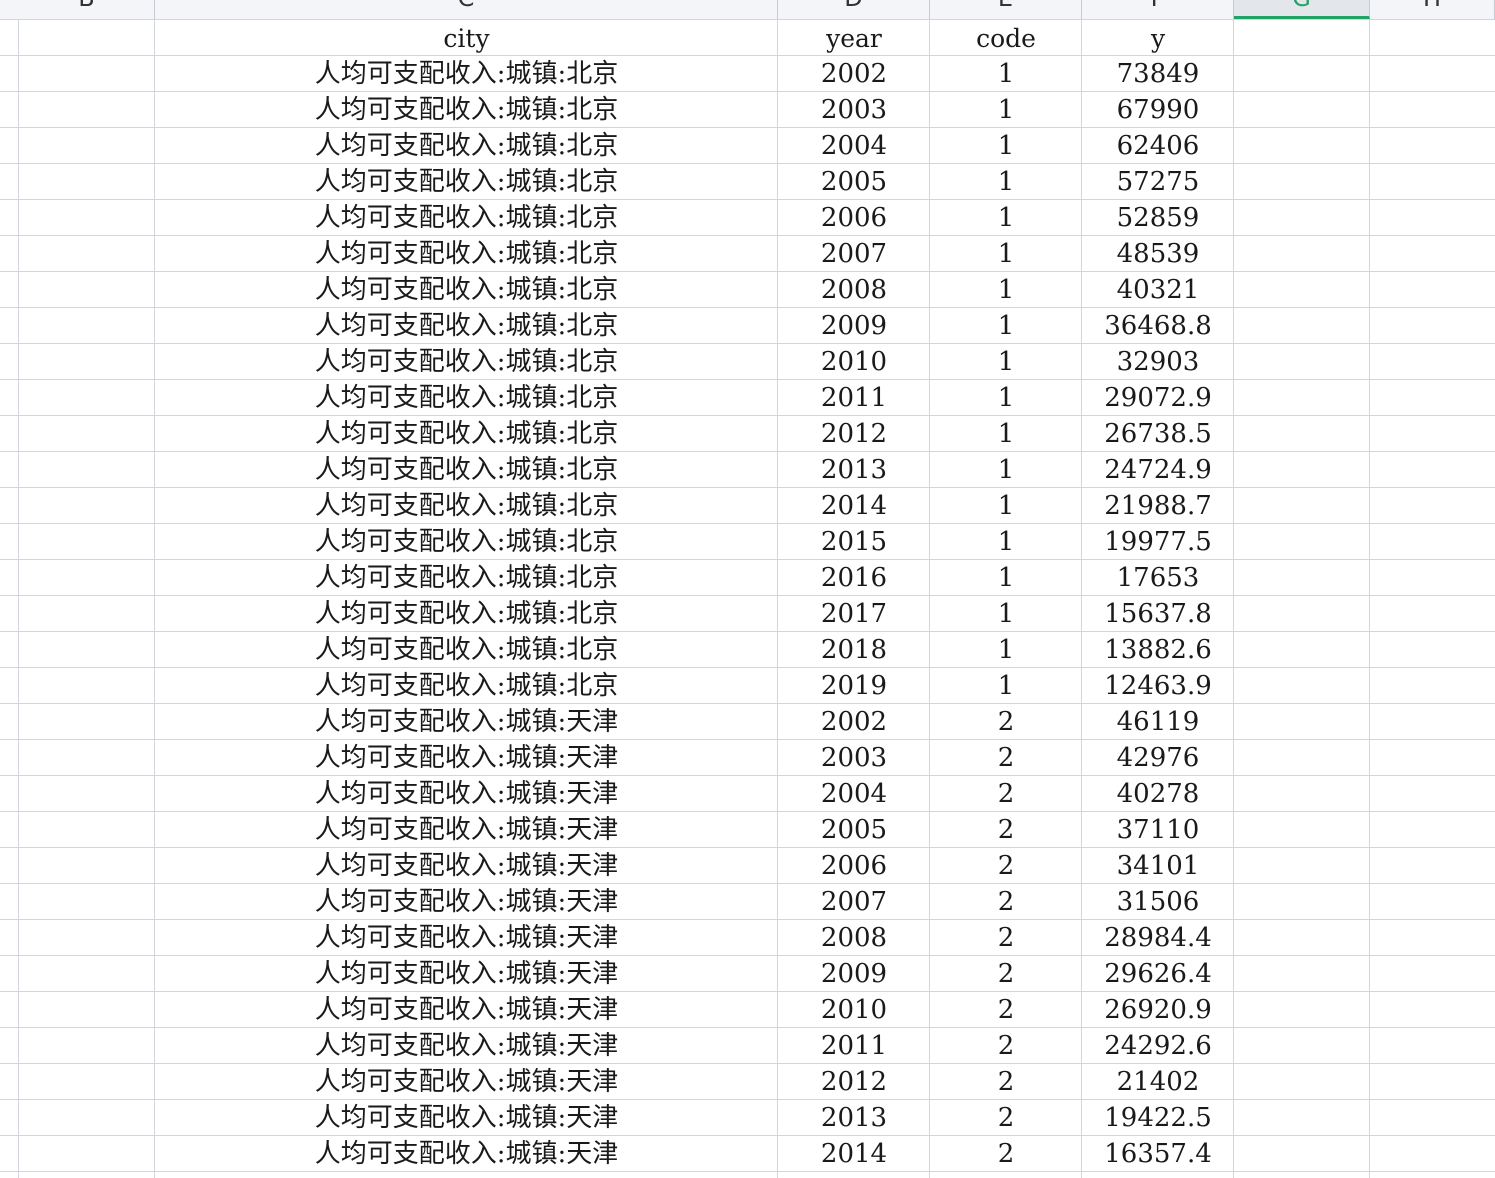 This screenshot has height=1178, width=1495. Describe the element at coordinates (1158, 1009) in the screenshot. I see `cell-y: 26920.9` at that location.